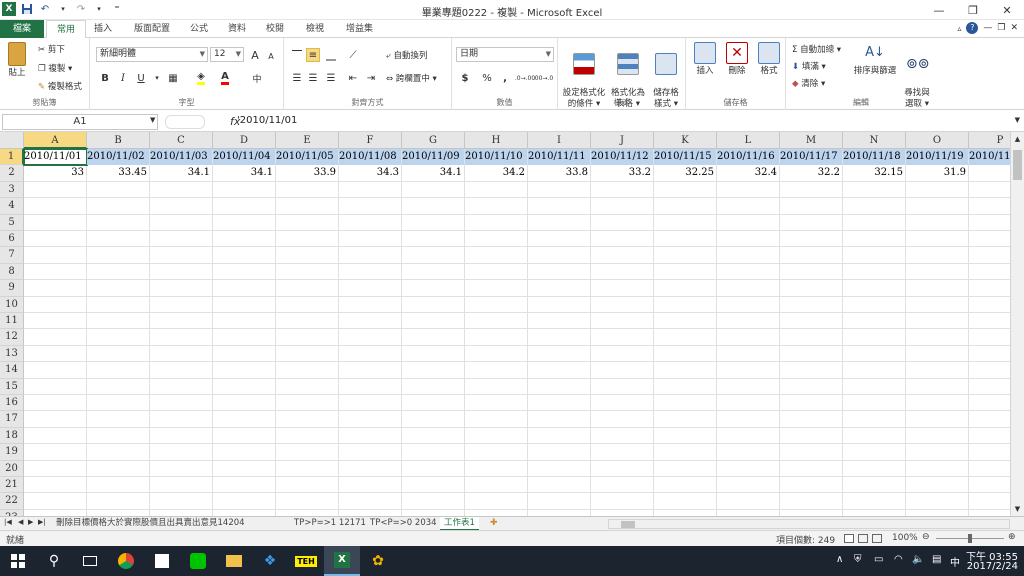 The image size is (1024, 576). I want to click on underline-button: U, so click(141, 78).